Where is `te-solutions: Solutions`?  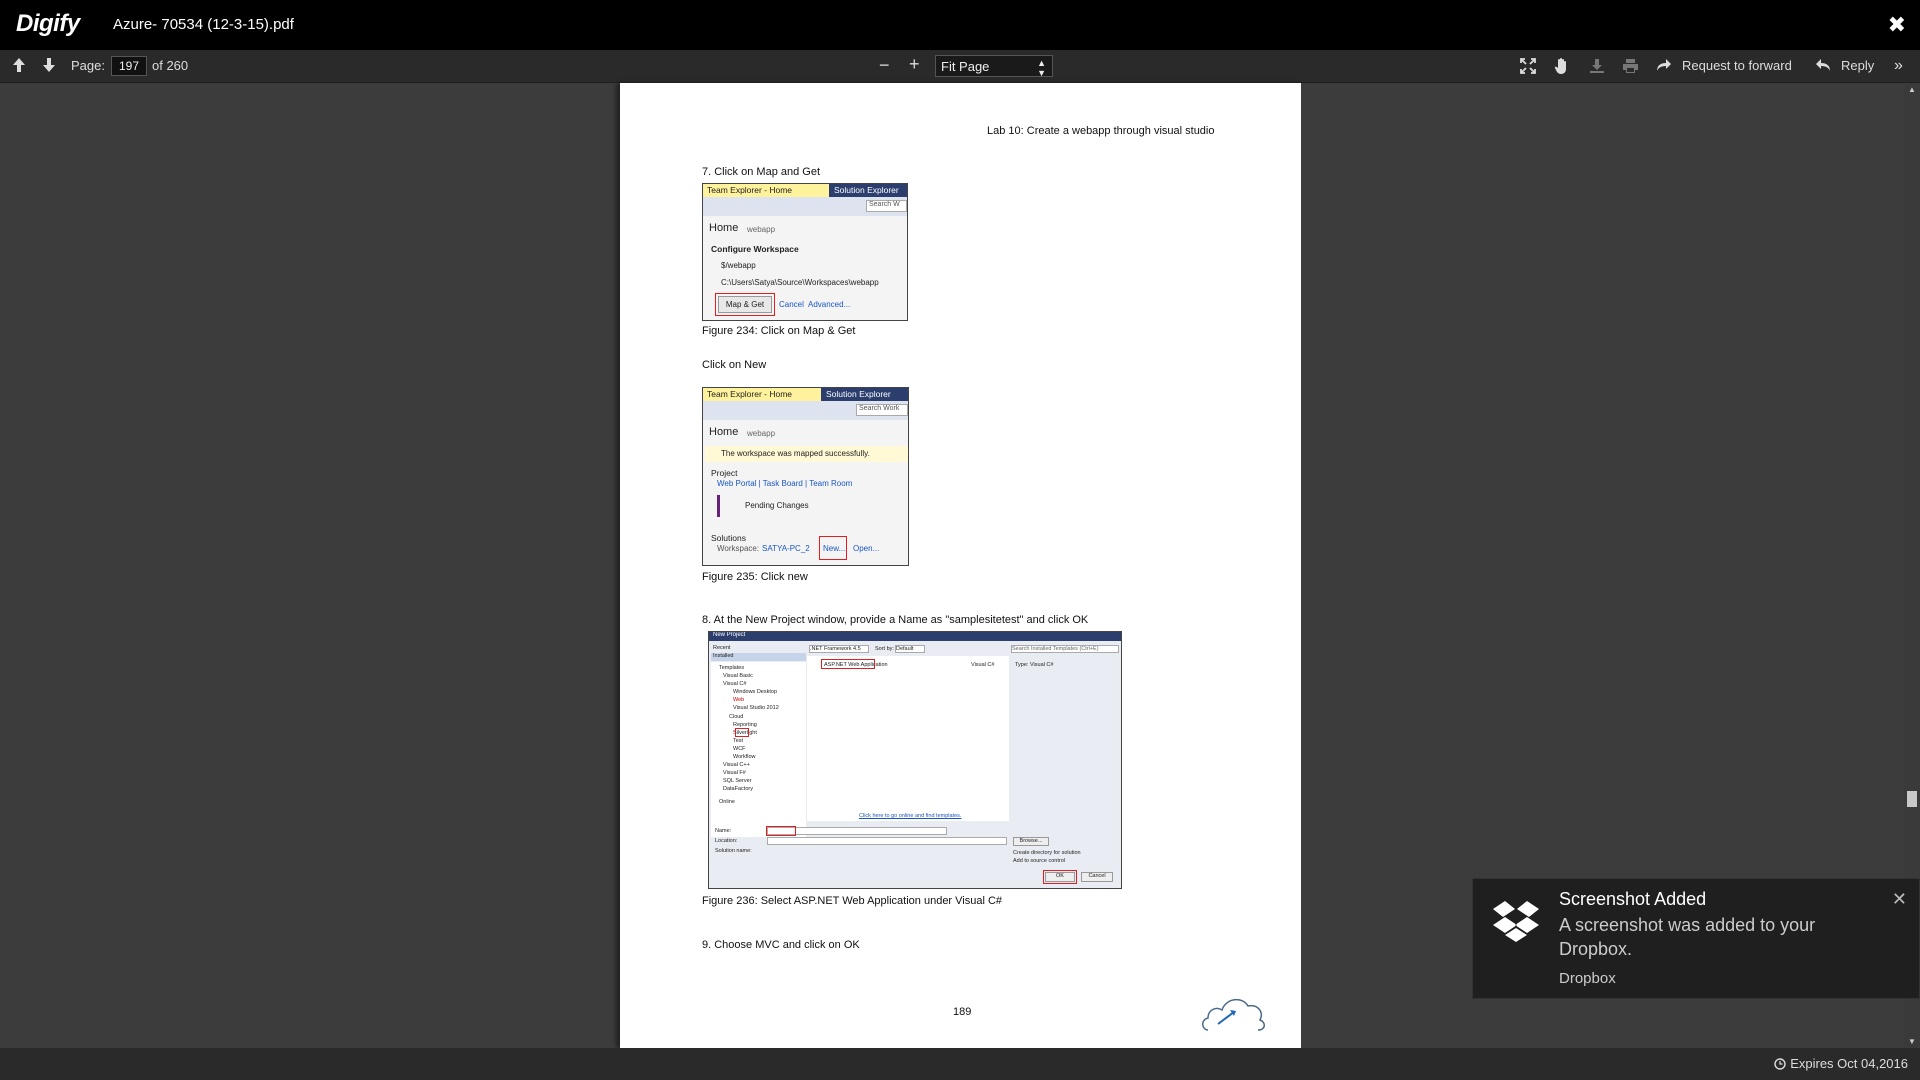
te-solutions: Solutions is located at coordinates (728, 538).